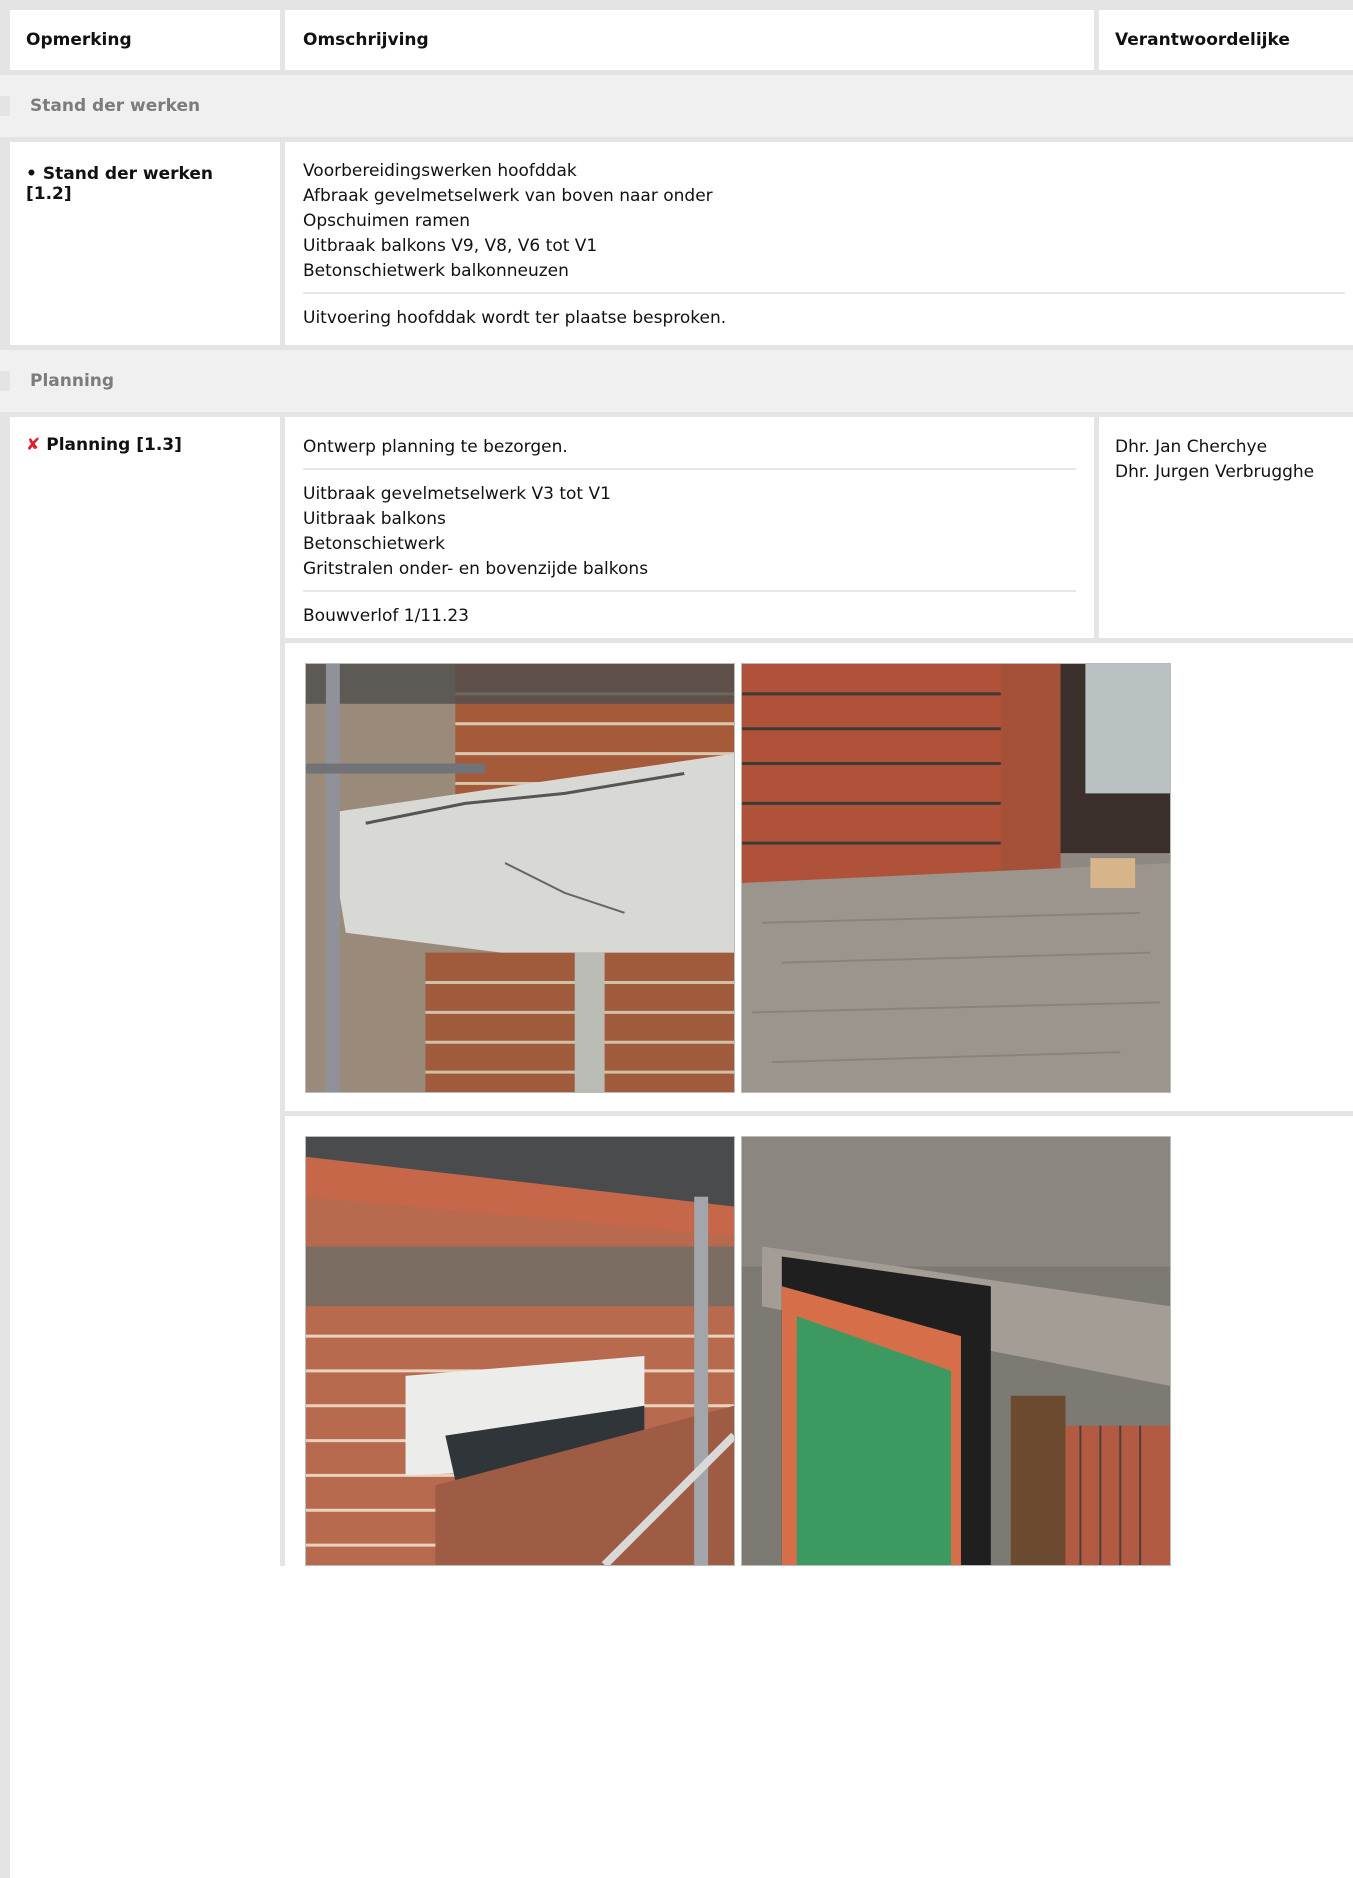 This screenshot has height=1878, width=1353. Describe the element at coordinates (956, 1351) in the screenshot. I see `photo-window-frame-plastic` at that location.